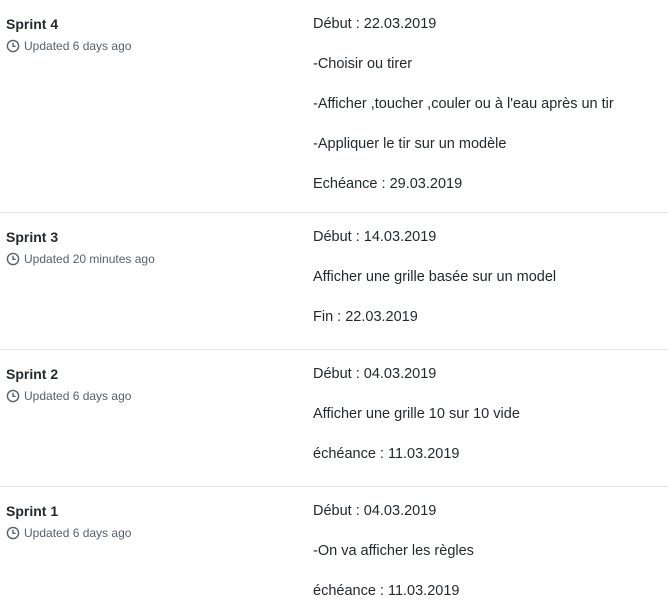  I want to click on milestone-updated: Updated 20 minutes ago, so click(80, 259).